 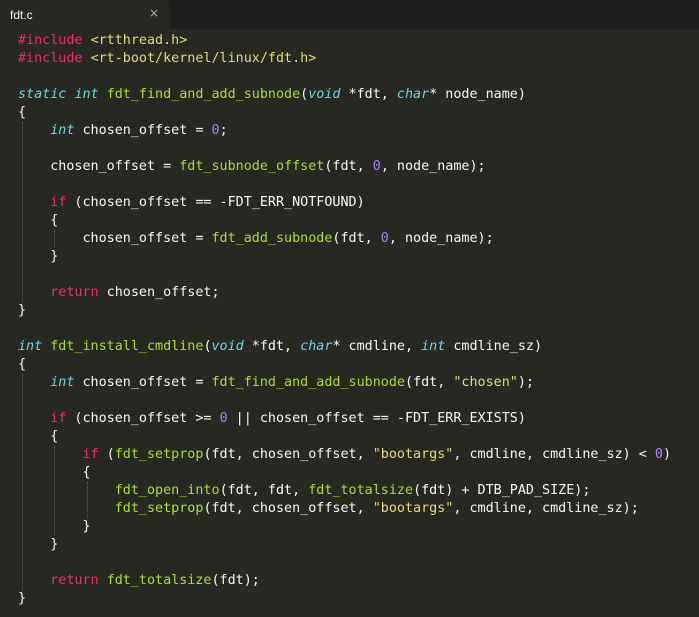 I want to click on code-text: ;, so click(x=223, y=130).